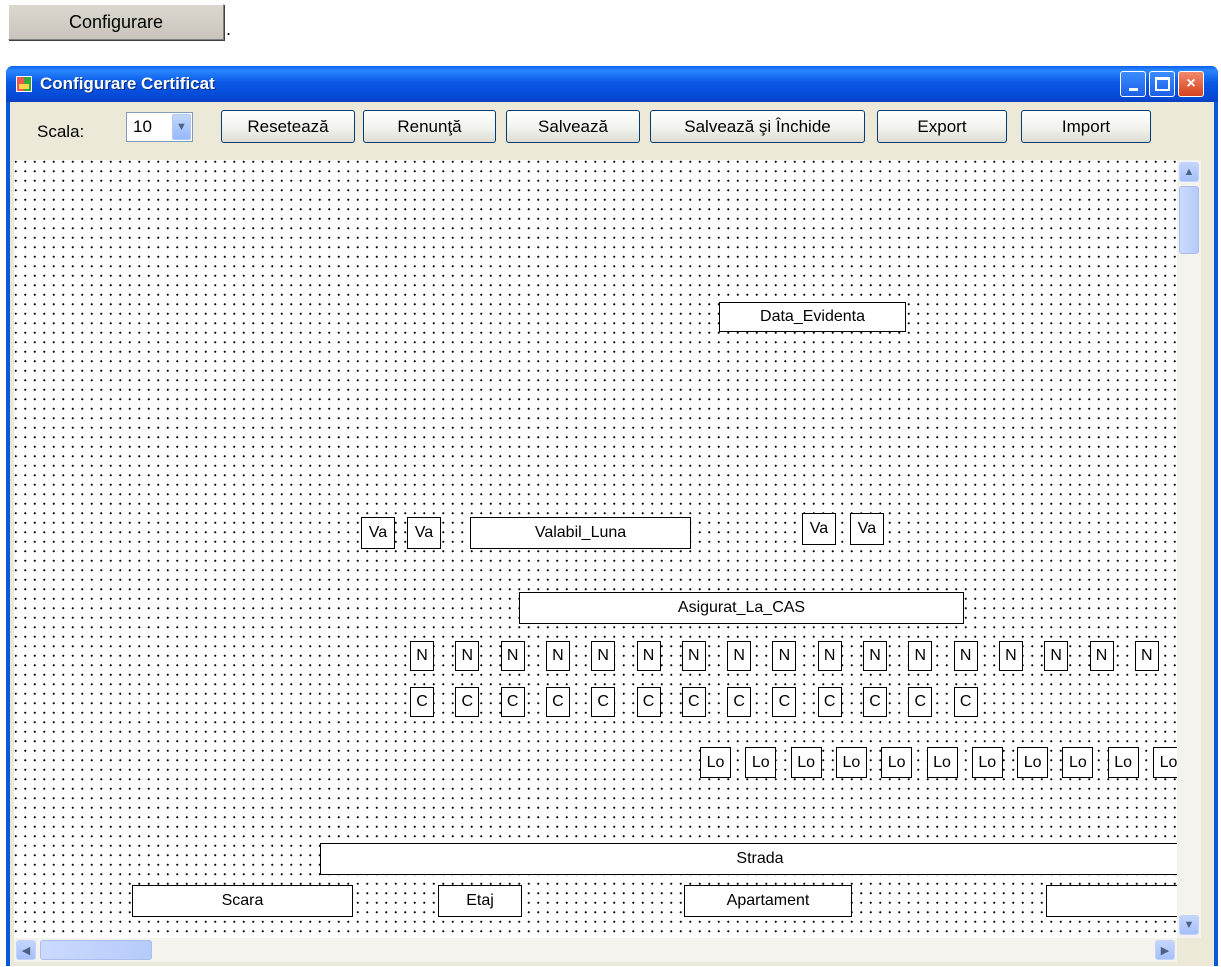  What do you see at coordinates (1191, 84) in the screenshot?
I see `close-button: ×` at bounding box center [1191, 84].